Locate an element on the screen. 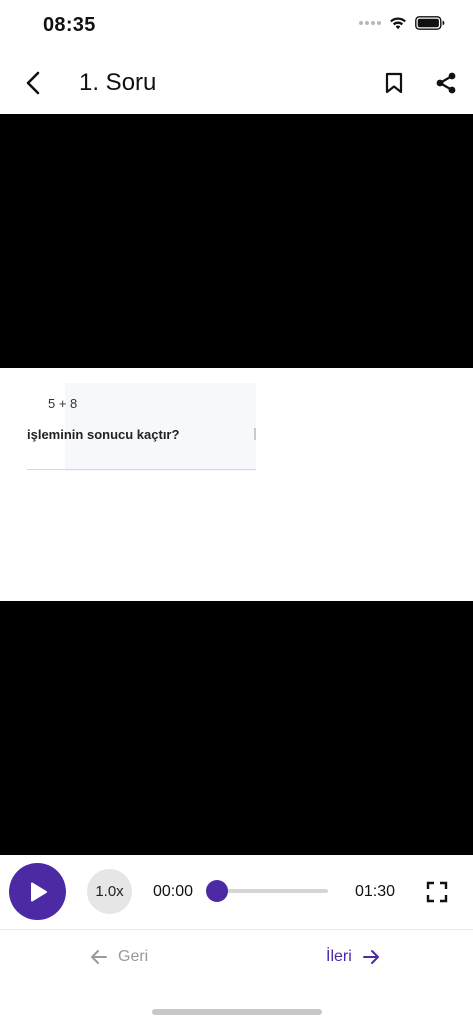 Image resolution: width=473 pixels, height=1024 pixels. arrow-left-icon is located at coordinates (99, 957).